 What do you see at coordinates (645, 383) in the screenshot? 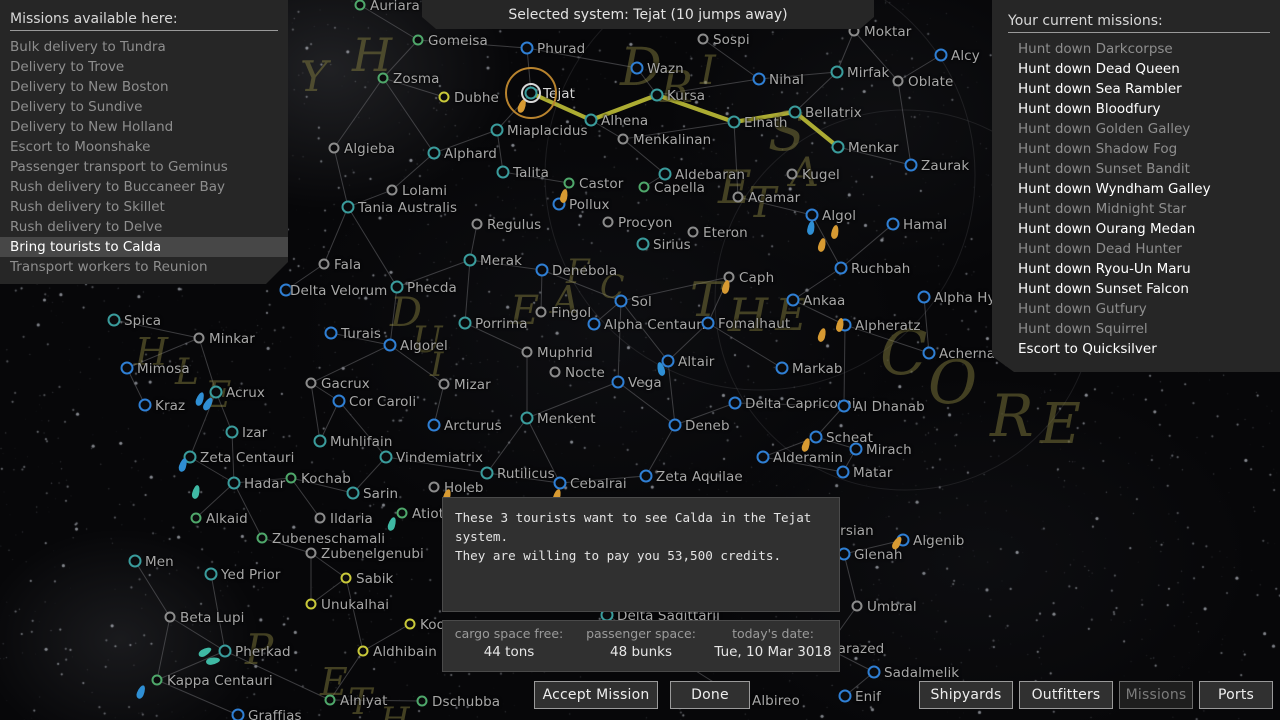
I see `star-system-label: Vega` at bounding box center [645, 383].